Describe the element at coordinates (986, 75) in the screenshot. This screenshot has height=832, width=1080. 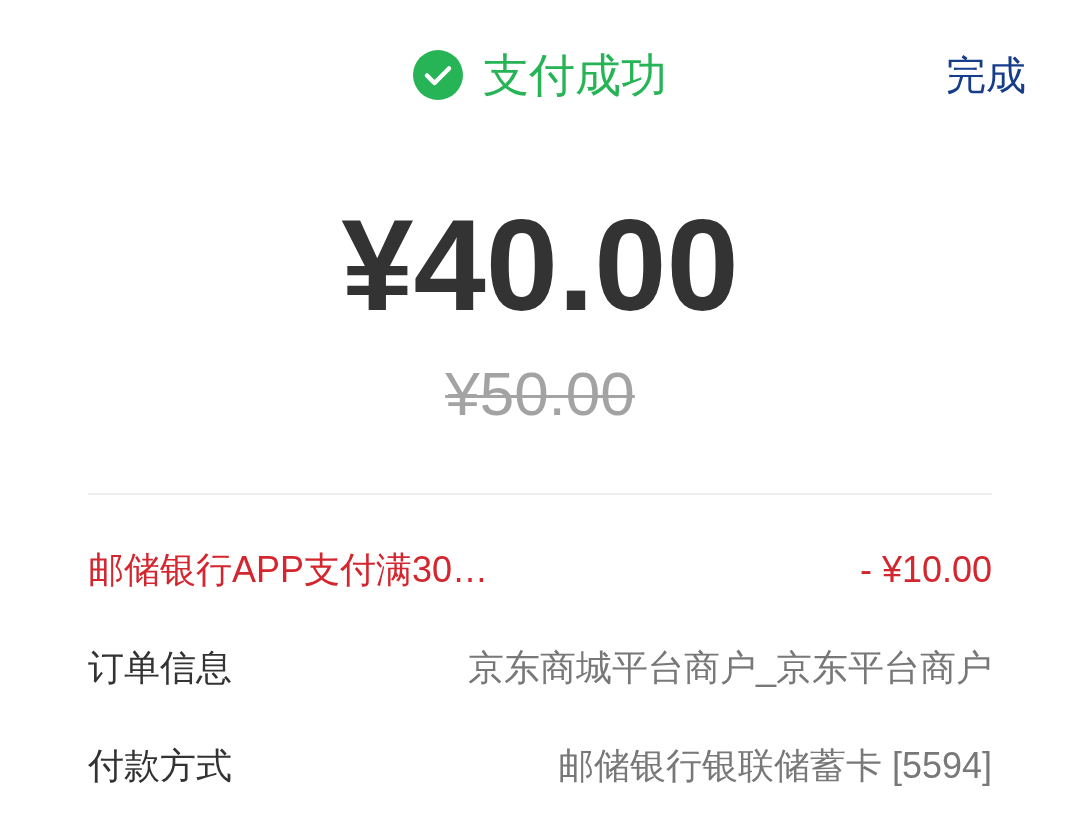
I see `done-button: 完成` at that location.